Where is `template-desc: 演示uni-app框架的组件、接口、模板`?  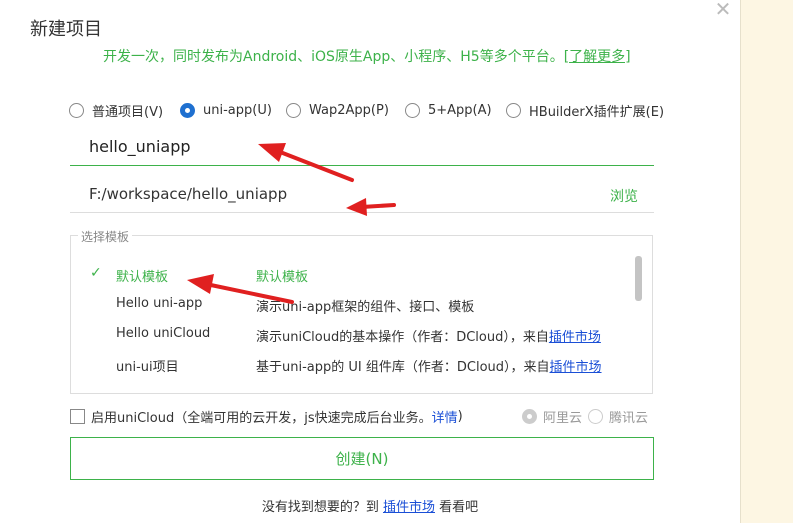
template-desc: 演示uni-app框架的组件、接口、模板 is located at coordinates (365, 307).